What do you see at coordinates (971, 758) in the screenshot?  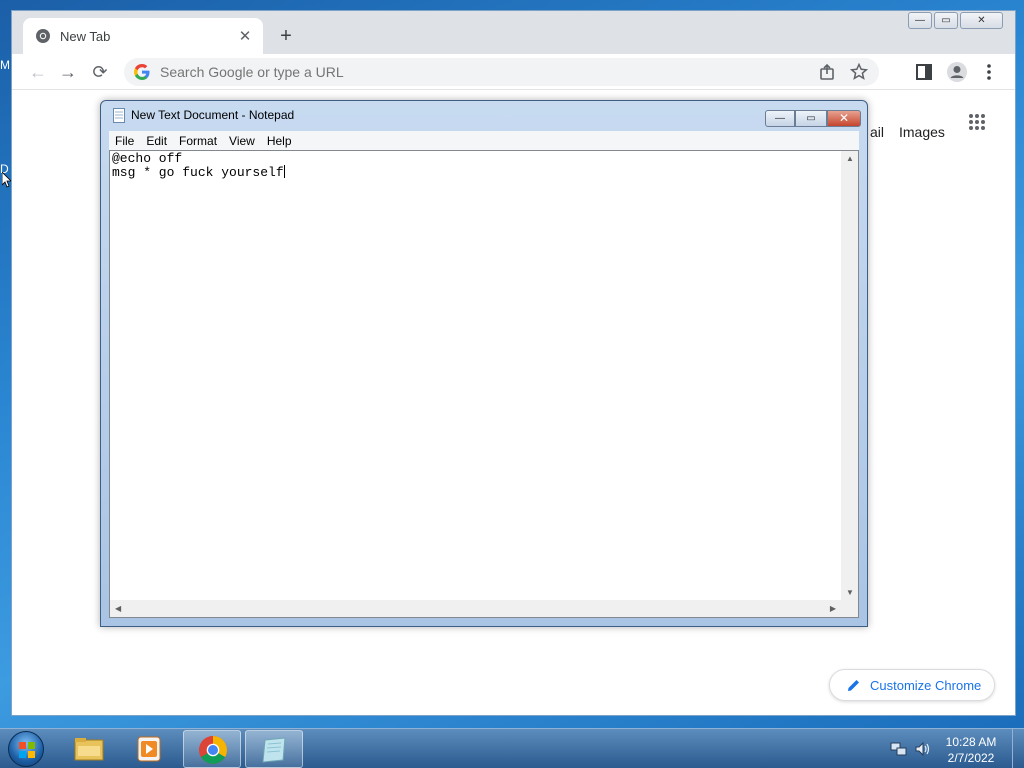 I see `clock-date: 2/7/2022` at bounding box center [971, 758].